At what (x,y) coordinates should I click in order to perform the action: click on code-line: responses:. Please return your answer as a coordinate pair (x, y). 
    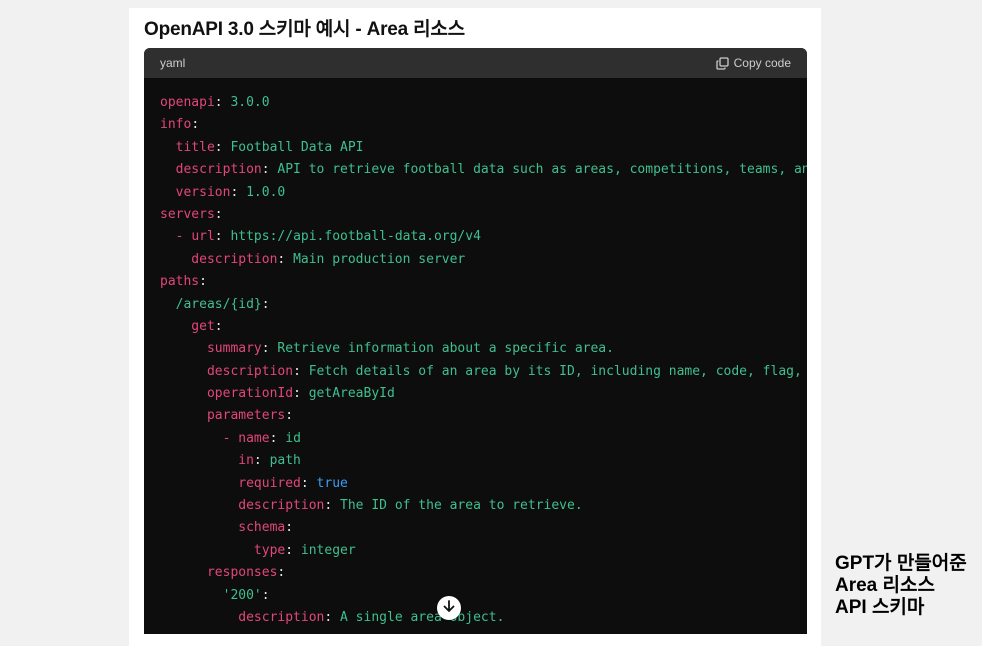
    Looking at the image, I should click on (483, 573).